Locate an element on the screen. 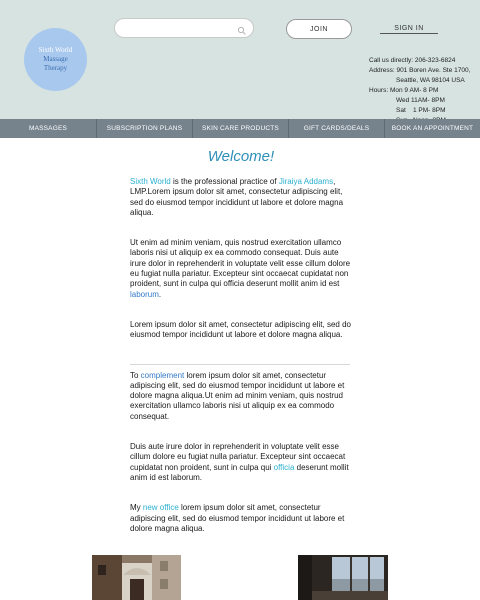 The image size is (480, 600). officia-link: officia is located at coordinates (284, 467).